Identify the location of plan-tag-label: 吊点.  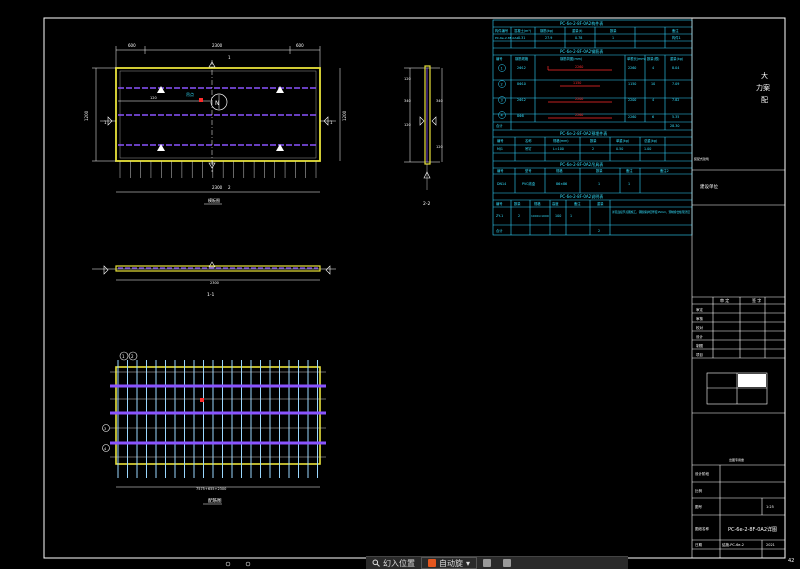
(190, 94).